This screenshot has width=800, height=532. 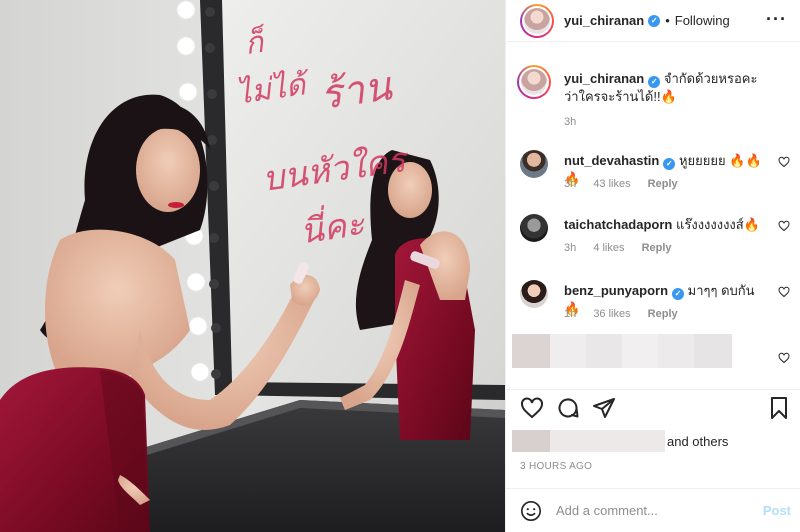 What do you see at coordinates (607, 441) in the screenshot?
I see `redacted-liker-name` at bounding box center [607, 441].